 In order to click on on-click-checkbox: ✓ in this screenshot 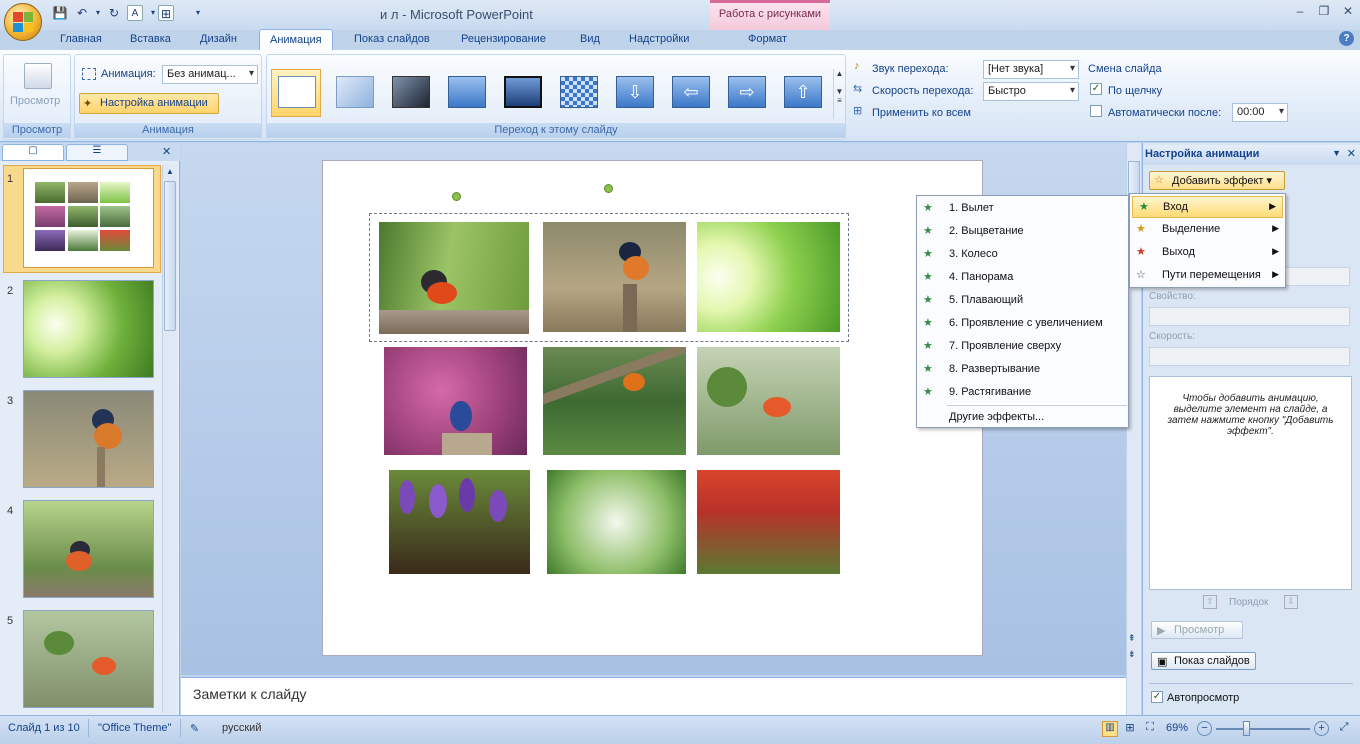, I will do `click(1096, 89)`.